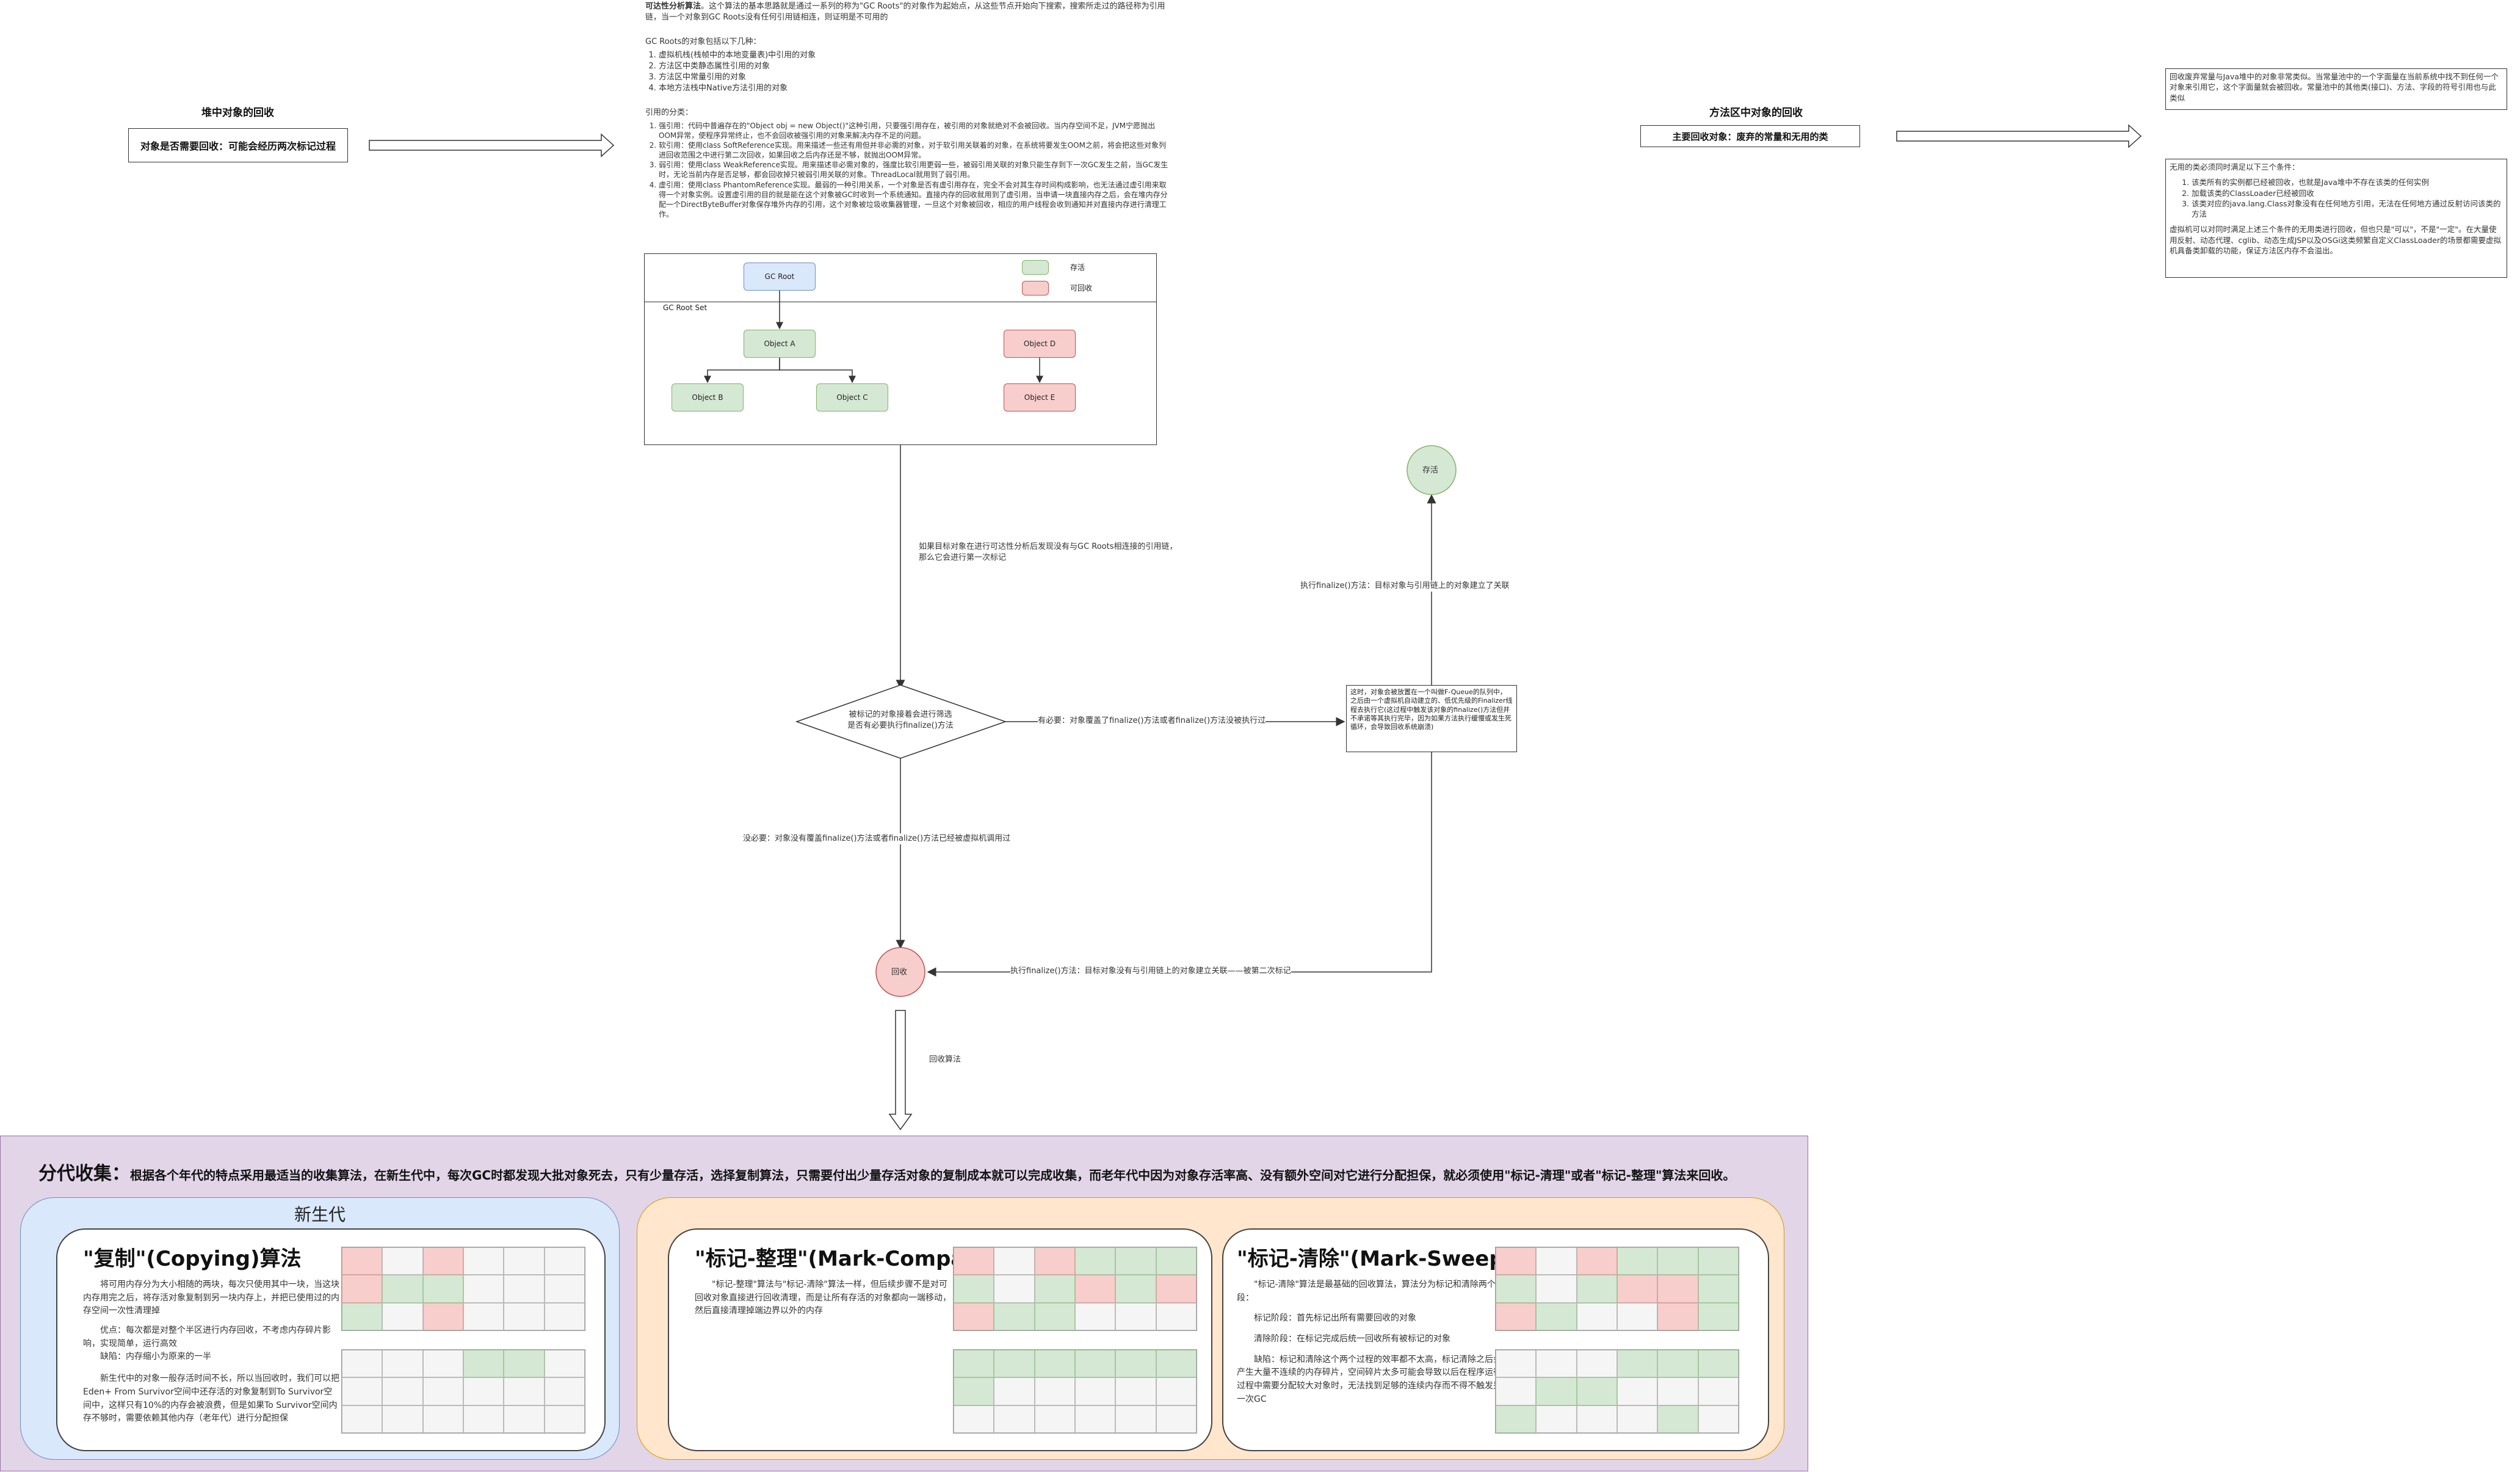 The height and width of the screenshot is (1472, 2520). I want to click on sweep-before-grid, so click(1617, 1289).